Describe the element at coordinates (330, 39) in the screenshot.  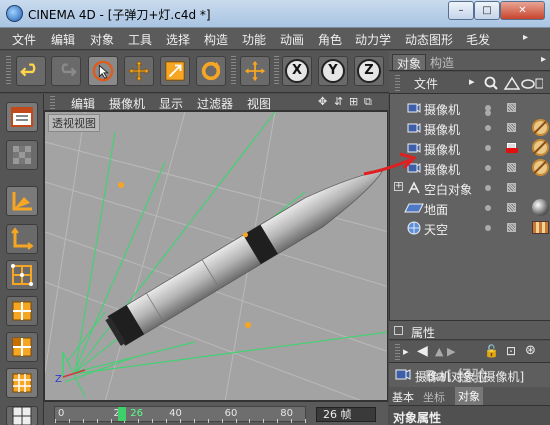
I see `menu-character: 角色` at that location.